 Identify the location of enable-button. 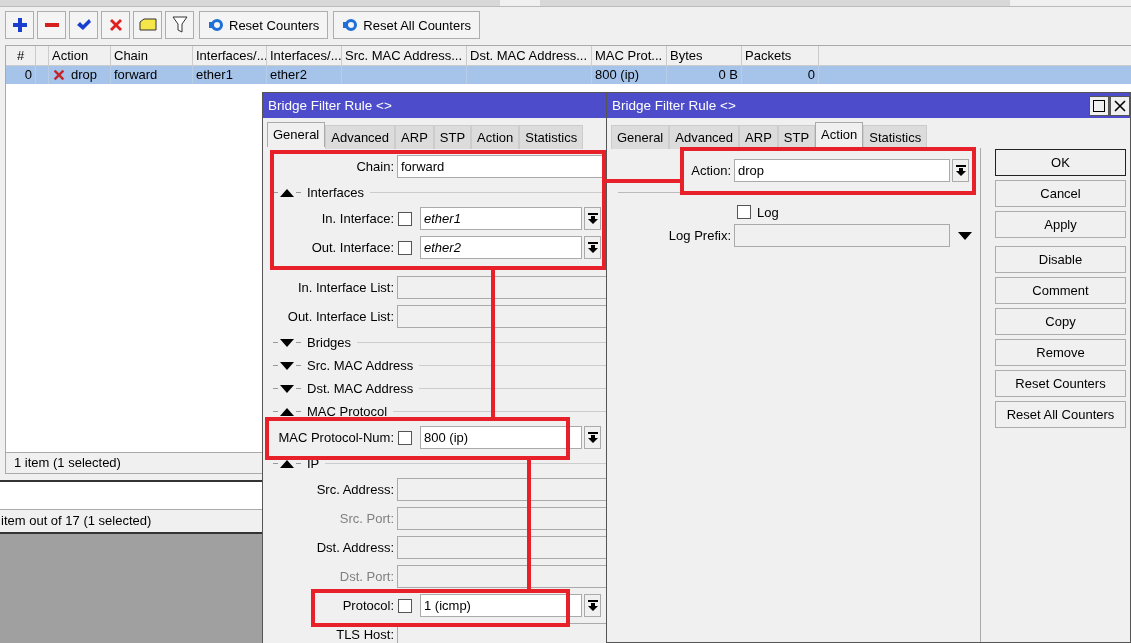
(83, 25).